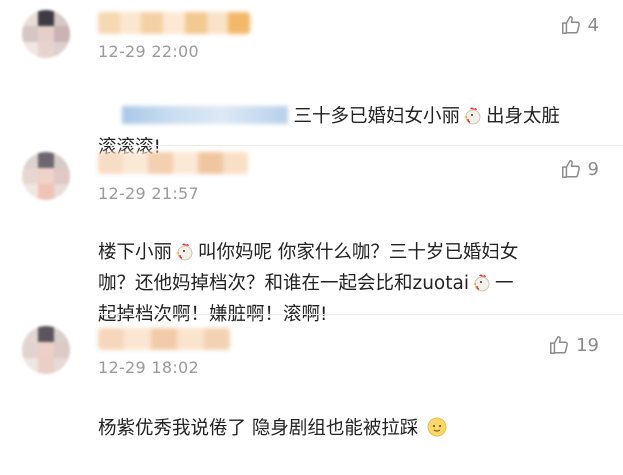 The height and width of the screenshot is (475, 623). Describe the element at coordinates (148, 193) in the screenshot. I see `comment-timestamp: 12-29 21:57` at that location.